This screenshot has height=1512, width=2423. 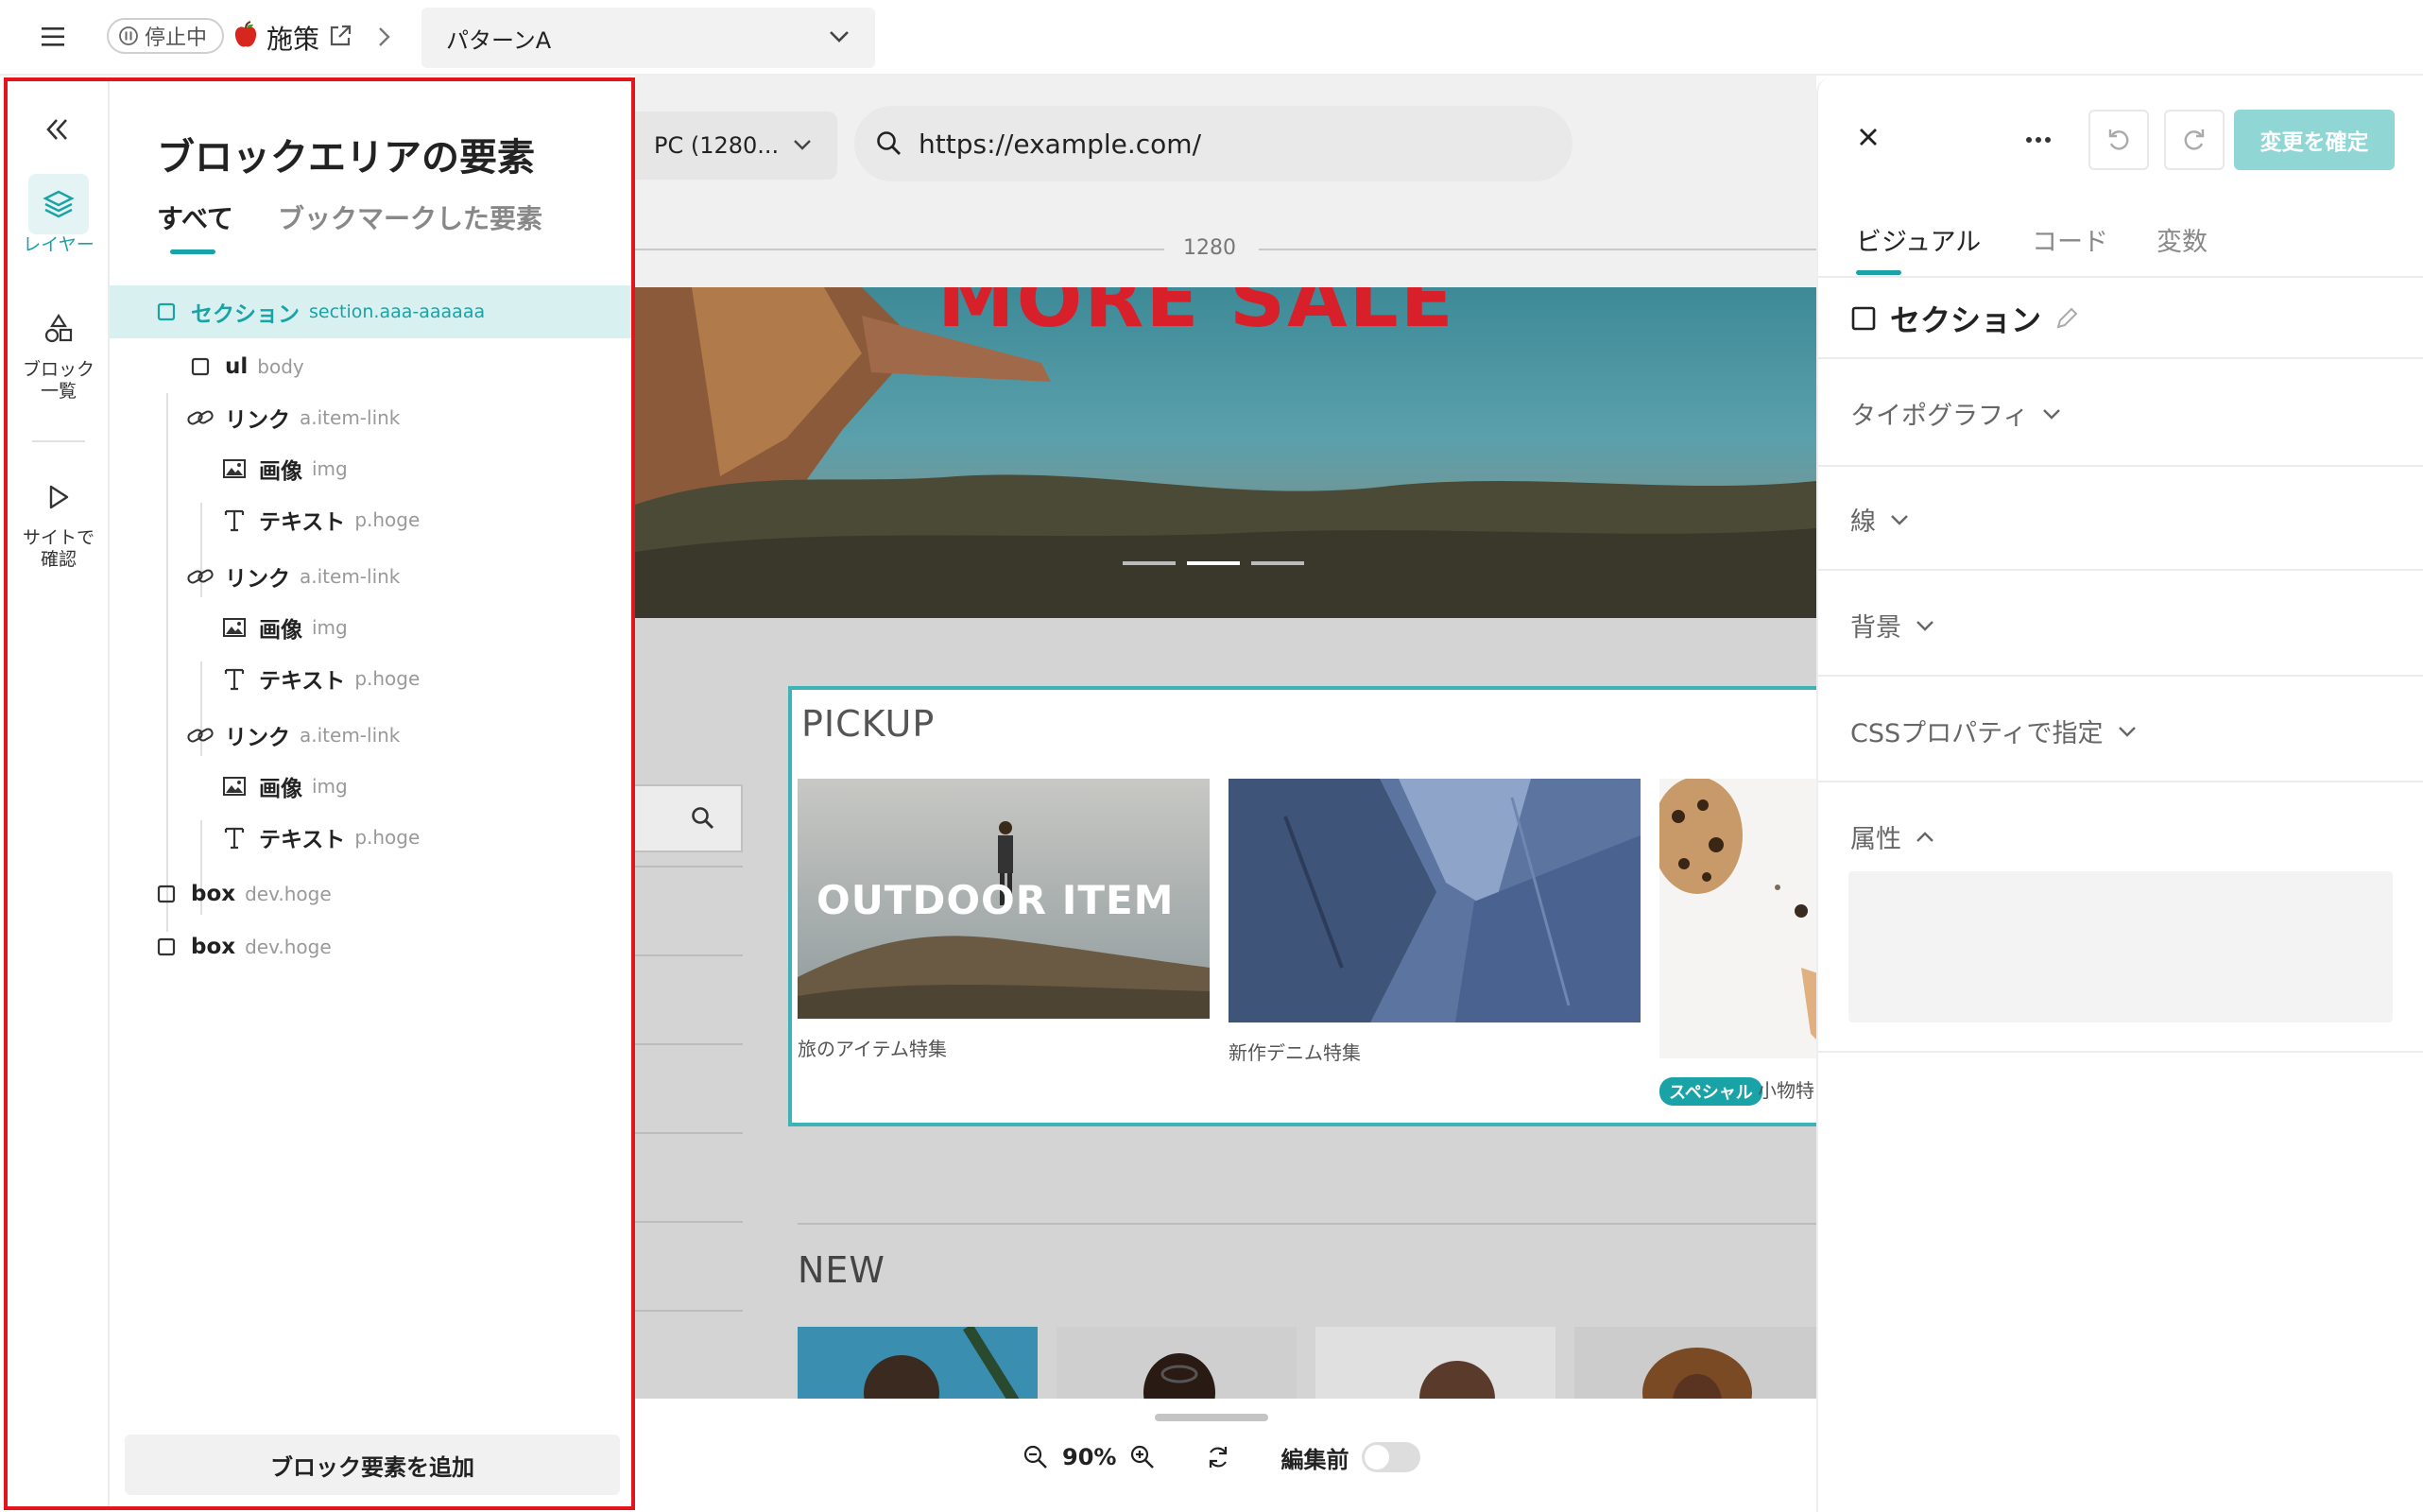 I want to click on external-link-icon, so click(x=340, y=36).